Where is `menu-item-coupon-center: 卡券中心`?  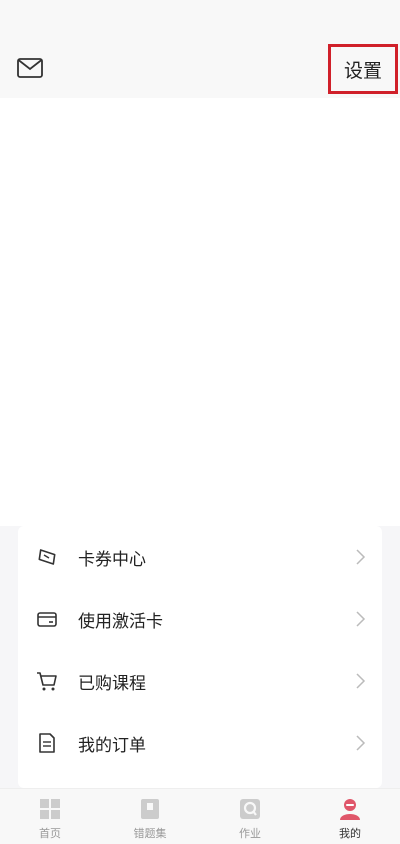 menu-item-coupon-center: 卡券中心 is located at coordinates (200, 557).